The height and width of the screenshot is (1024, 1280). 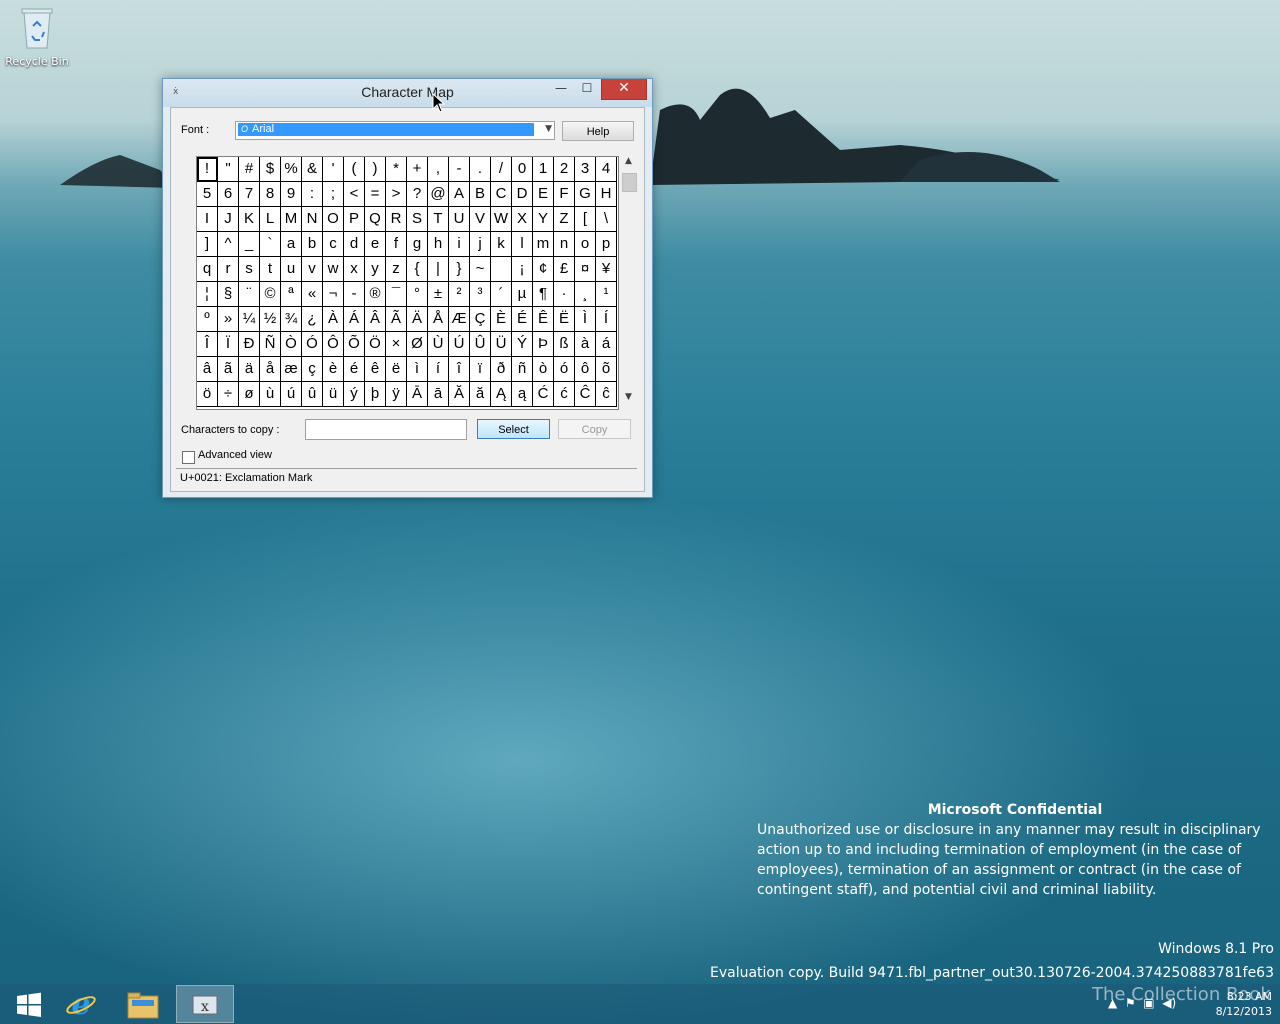 I want to click on character-cell: ð, so click(x=501, y=369).